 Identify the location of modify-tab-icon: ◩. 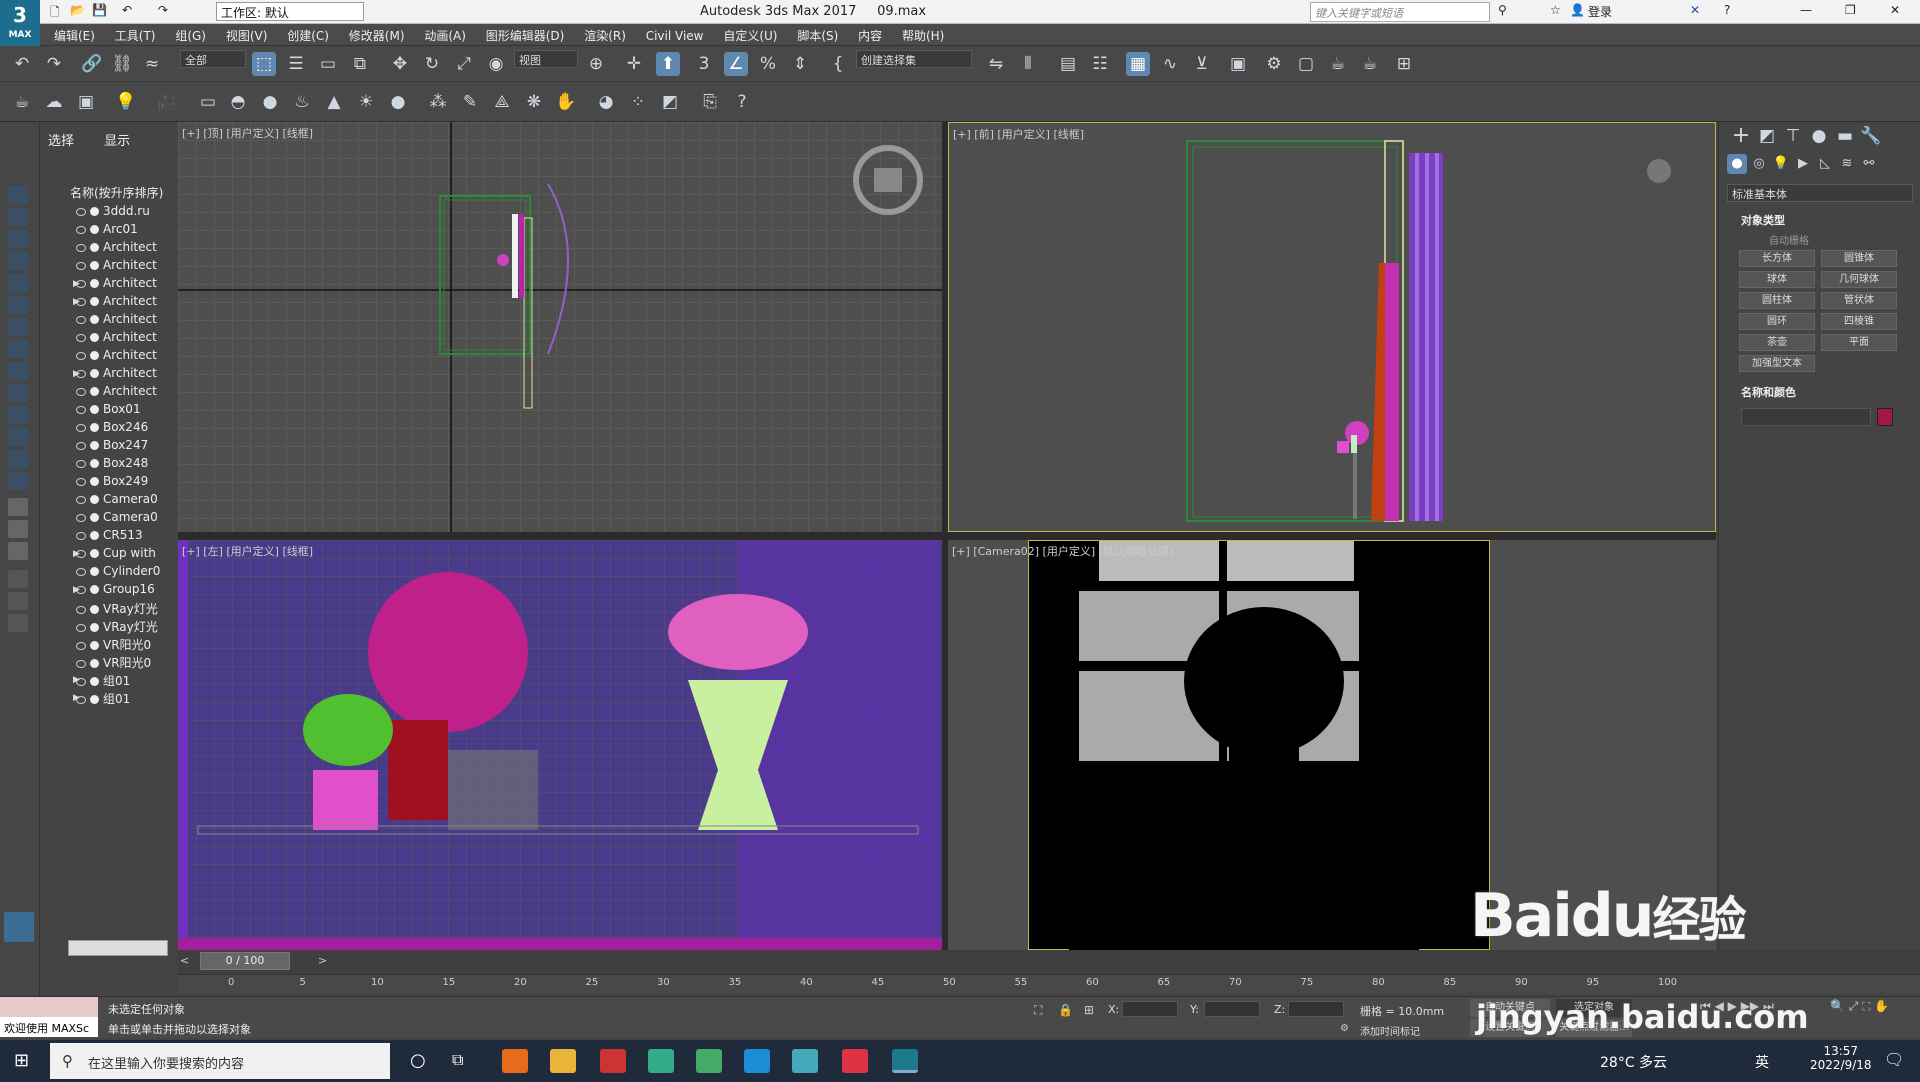
(1767, 136).